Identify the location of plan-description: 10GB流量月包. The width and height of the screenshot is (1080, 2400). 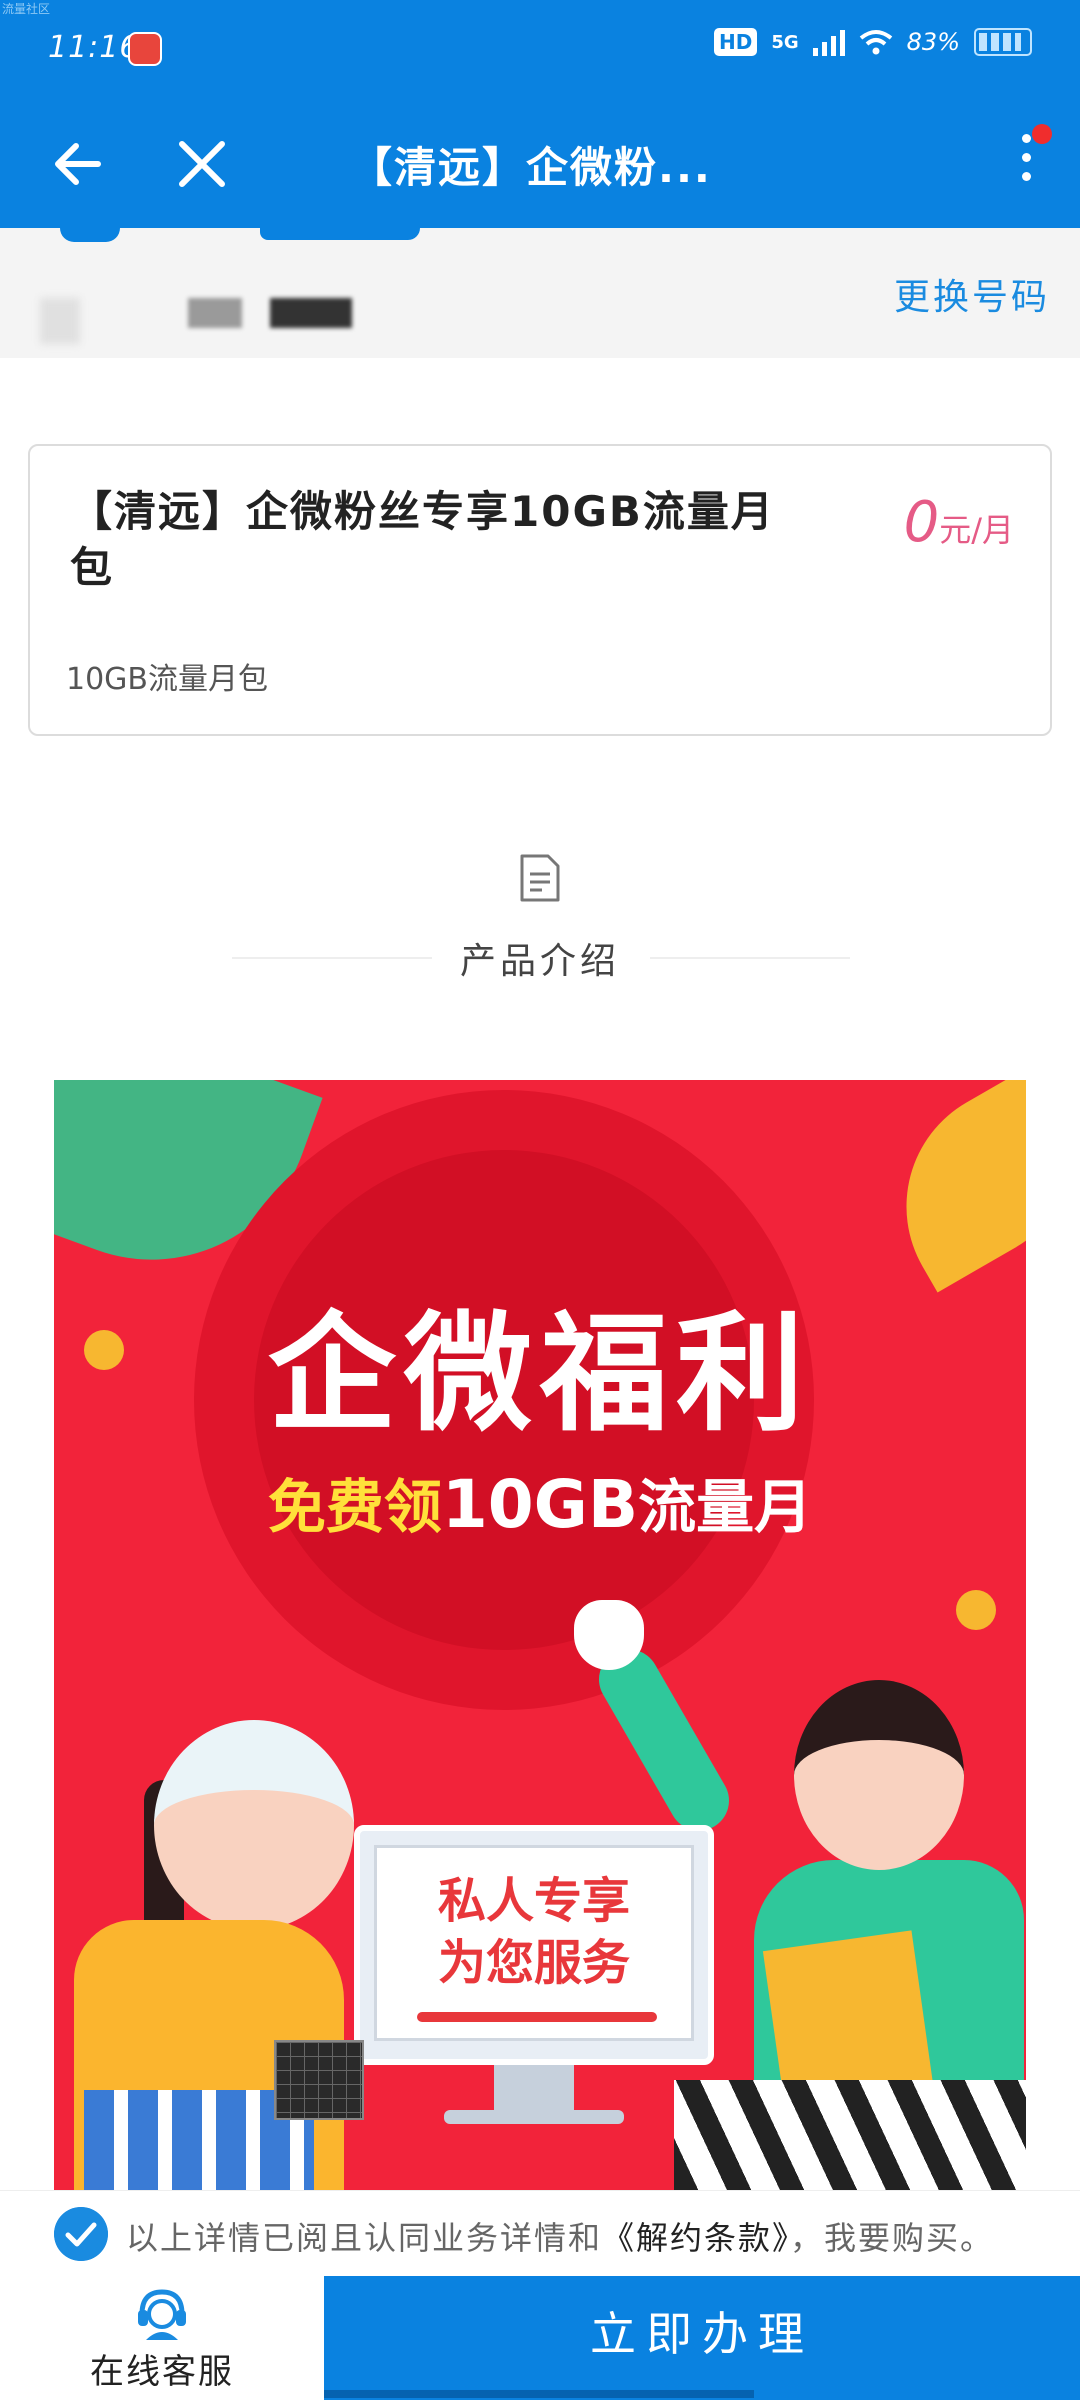
(167, 679).